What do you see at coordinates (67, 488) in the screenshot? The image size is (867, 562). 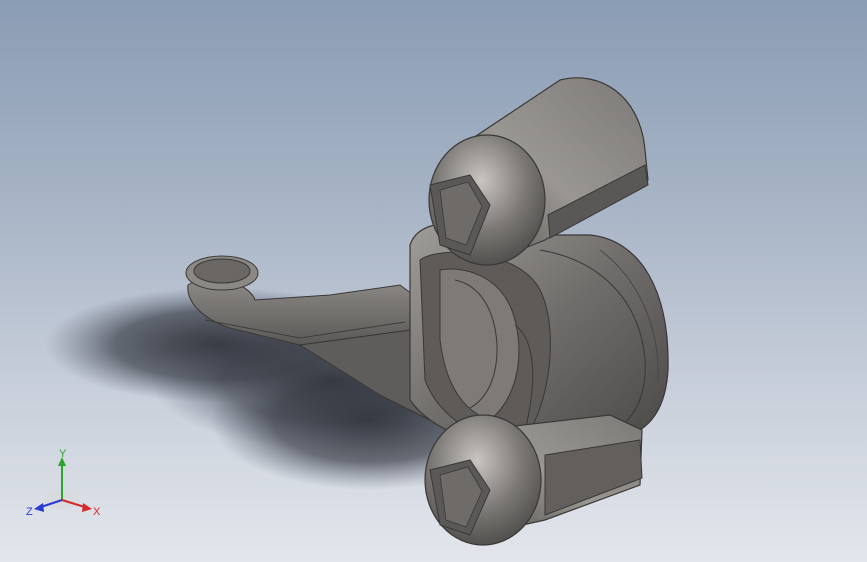 I see `orientation-triad: Y X Z` at bounding box center [67, 488].